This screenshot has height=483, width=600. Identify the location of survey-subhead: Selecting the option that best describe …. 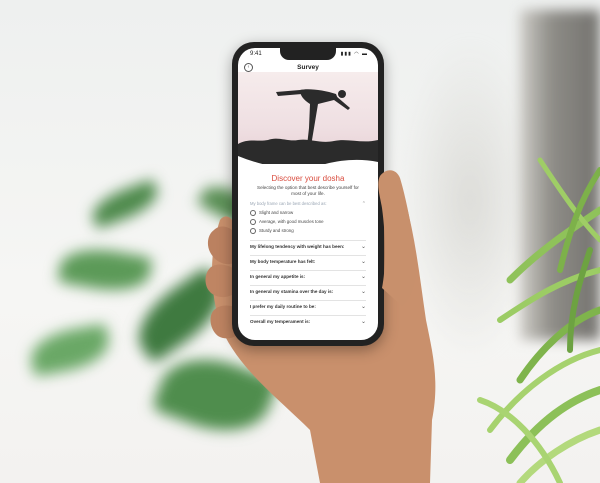
(308, 190).